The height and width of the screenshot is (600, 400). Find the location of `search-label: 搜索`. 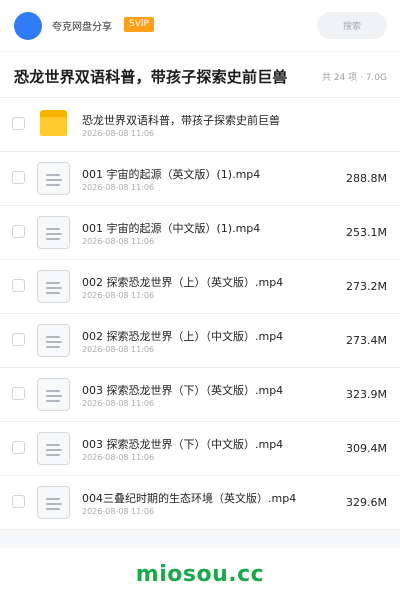

search-label: 搜索 is located at coordinates (351, 27).